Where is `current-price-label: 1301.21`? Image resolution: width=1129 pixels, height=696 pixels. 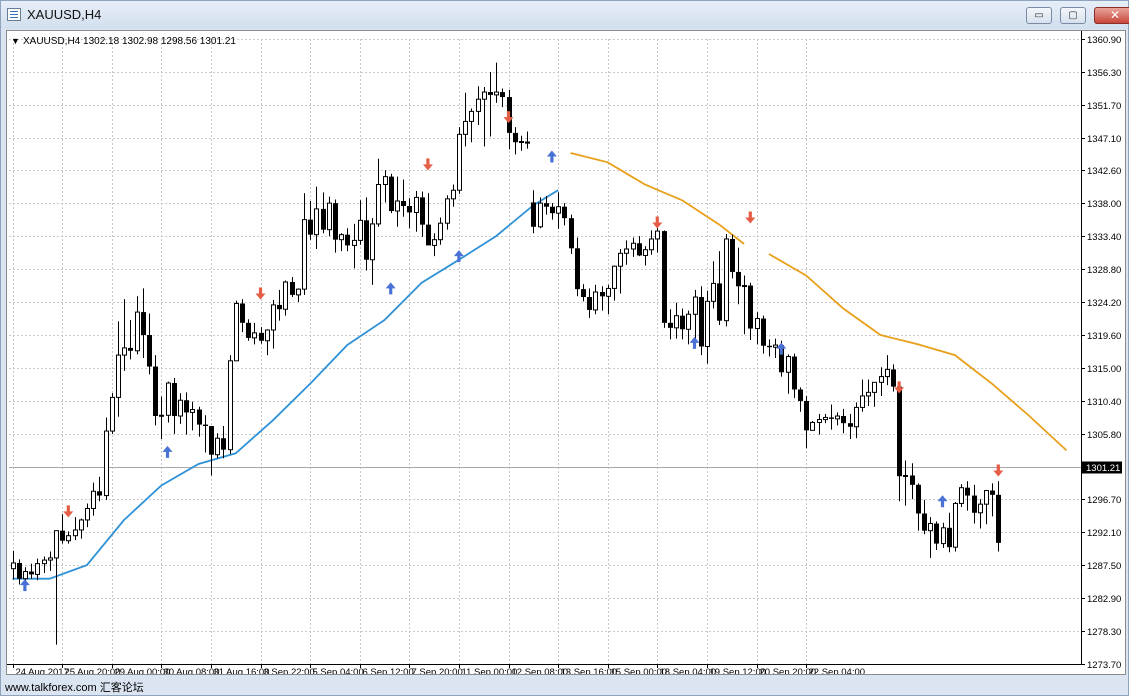 current-price-label: 1301.21 is located at coordinates (1103, 468).